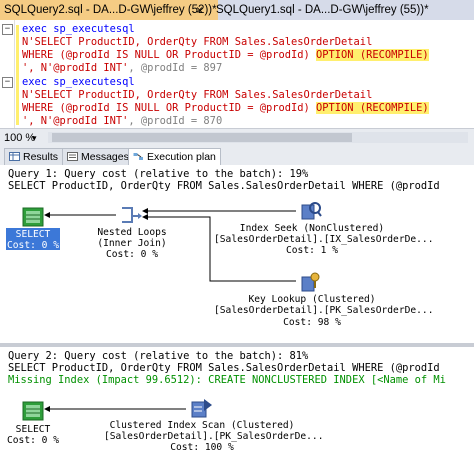  What do you see at coordinates (138, 156) in the screenshot?
I see `execution-plan-icon` at bounding box center [138, 156].